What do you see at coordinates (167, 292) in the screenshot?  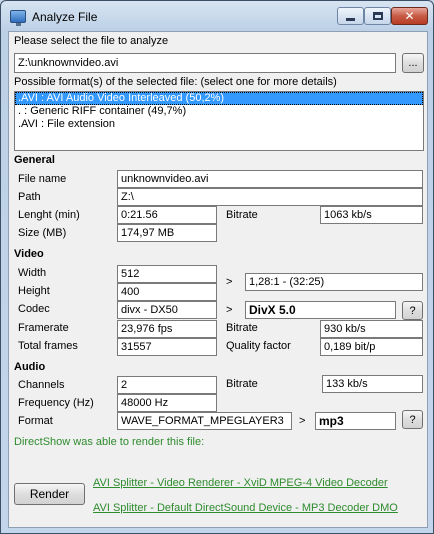 I see `height-field: 400` at bounding box center [167, 292].